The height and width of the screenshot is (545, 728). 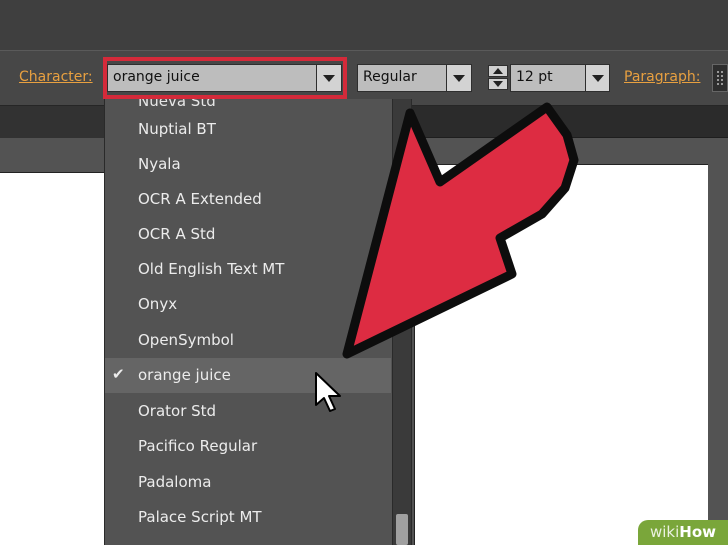 I want to click on watermark-wiki: wiki, so click(x=664, y=532).